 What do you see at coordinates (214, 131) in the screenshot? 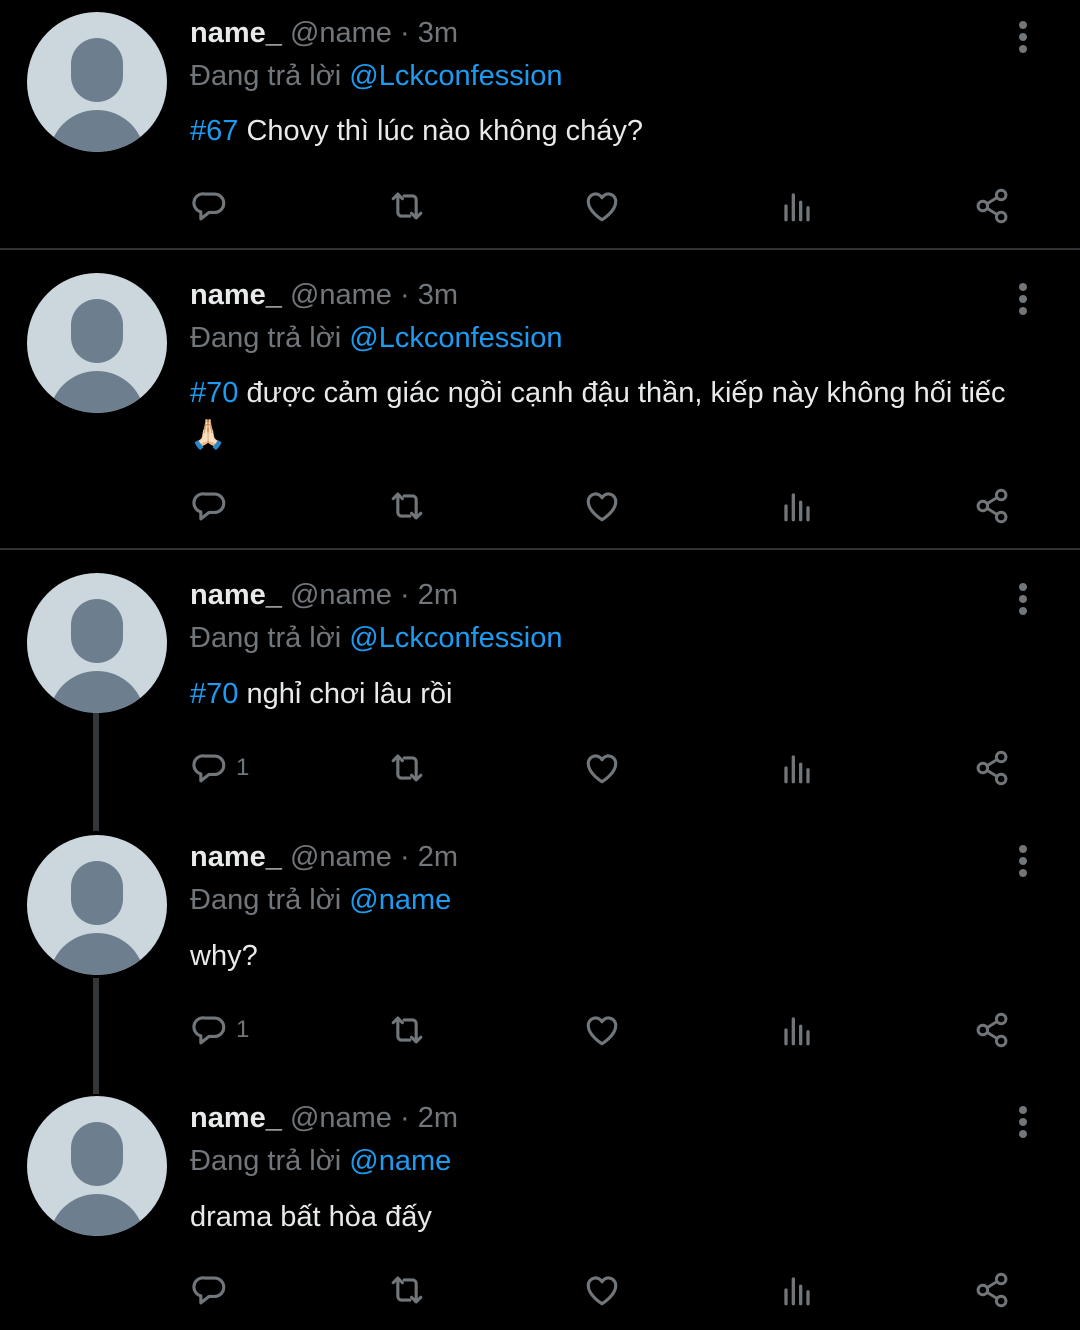
I see `hashtag-link: #67` at bounding box center [214, 131].